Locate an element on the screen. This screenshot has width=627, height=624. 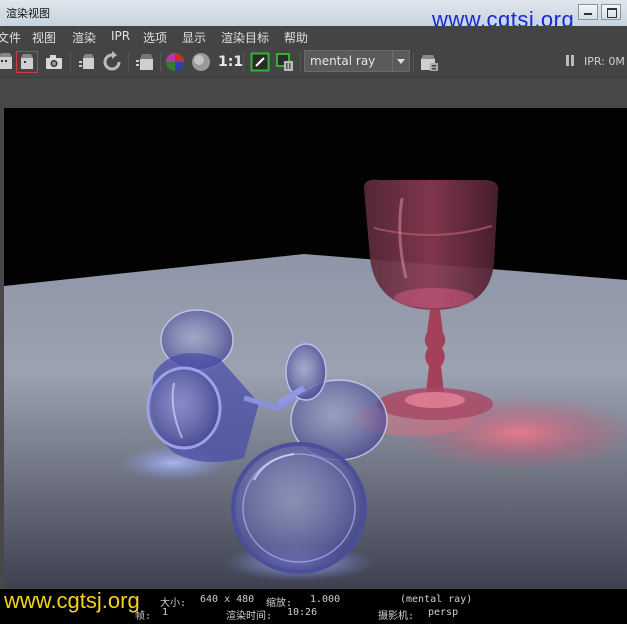
remove-image-icon is located at coordinates (285, 62).